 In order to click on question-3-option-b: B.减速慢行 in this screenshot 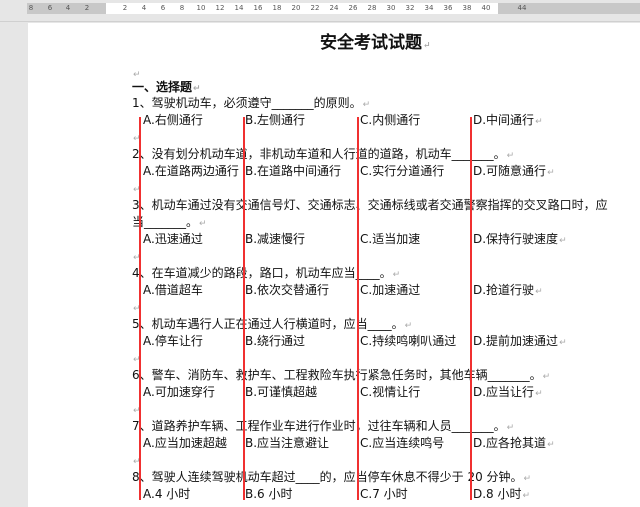, I will do `click(275, 239)`.